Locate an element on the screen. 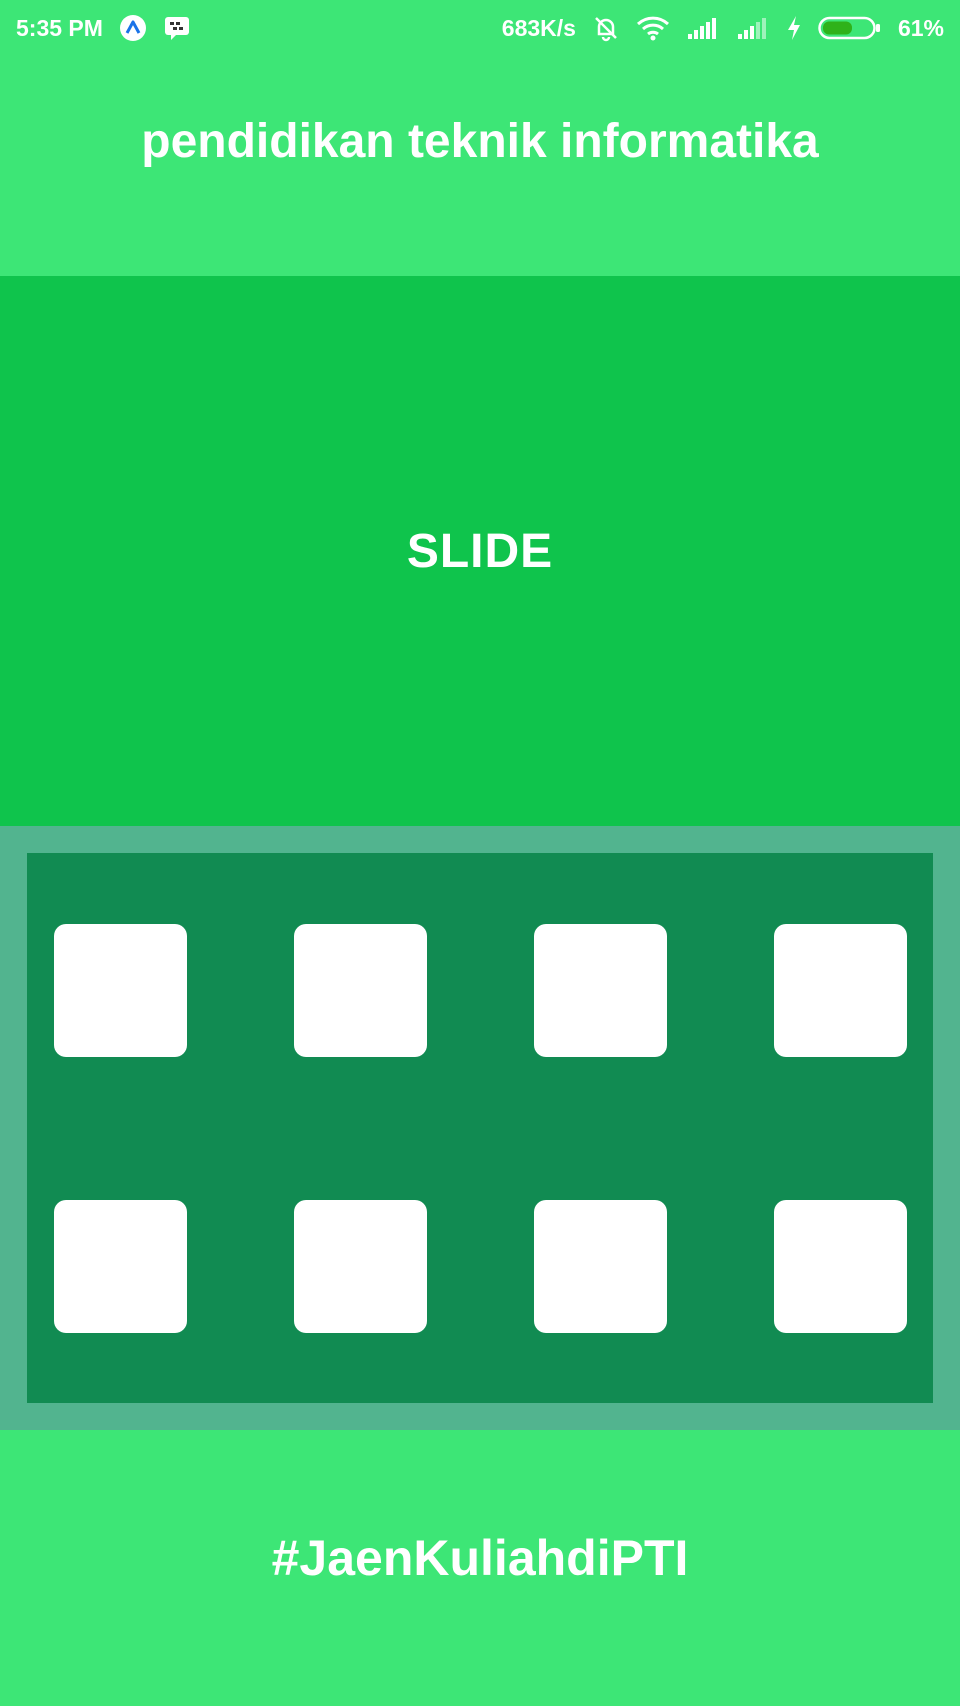 The width and height of the screenshot is (960, 1706). status-left: 5:35 PM is located at coordinates (103, 28).